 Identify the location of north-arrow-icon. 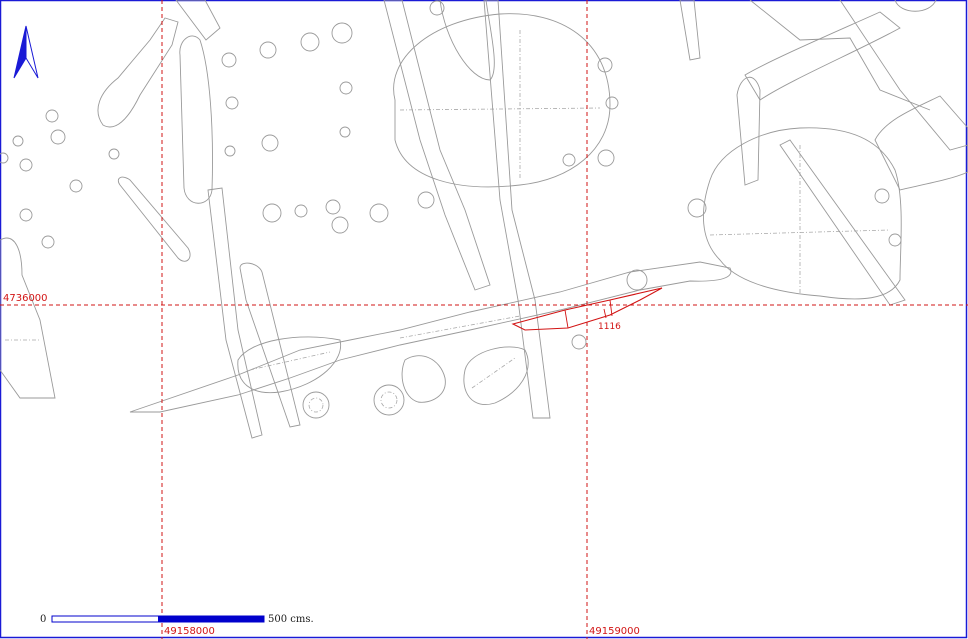
(26, 52).